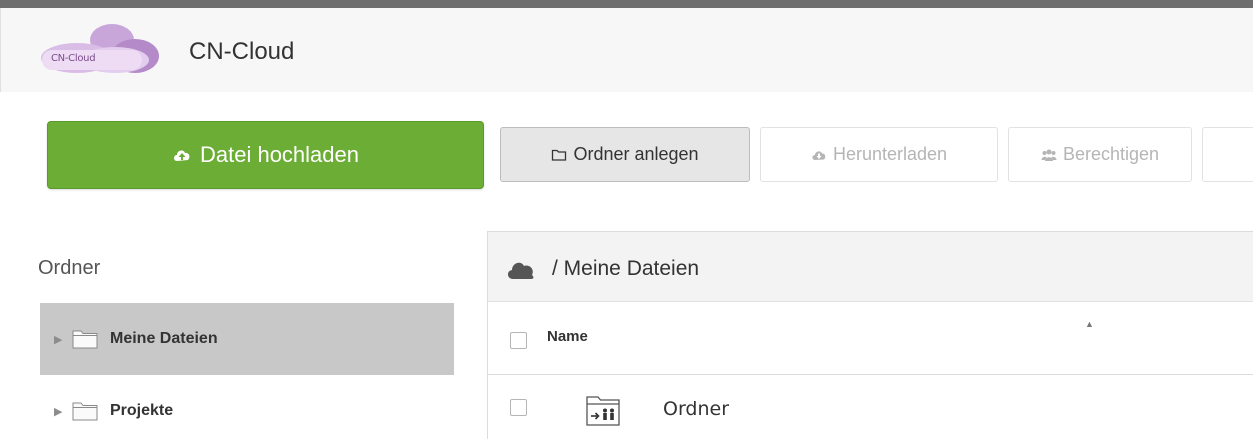 The height and width of the screenshot is (439, 1253). I want to click on logo-text: CN-Cloud, so click(73, 58).